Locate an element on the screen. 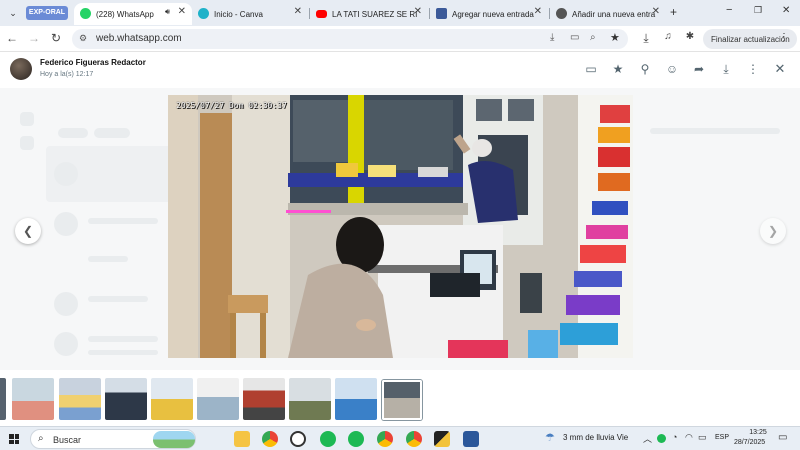 The image size is (800, 450). word-icon is located at coordinates (471, 439).